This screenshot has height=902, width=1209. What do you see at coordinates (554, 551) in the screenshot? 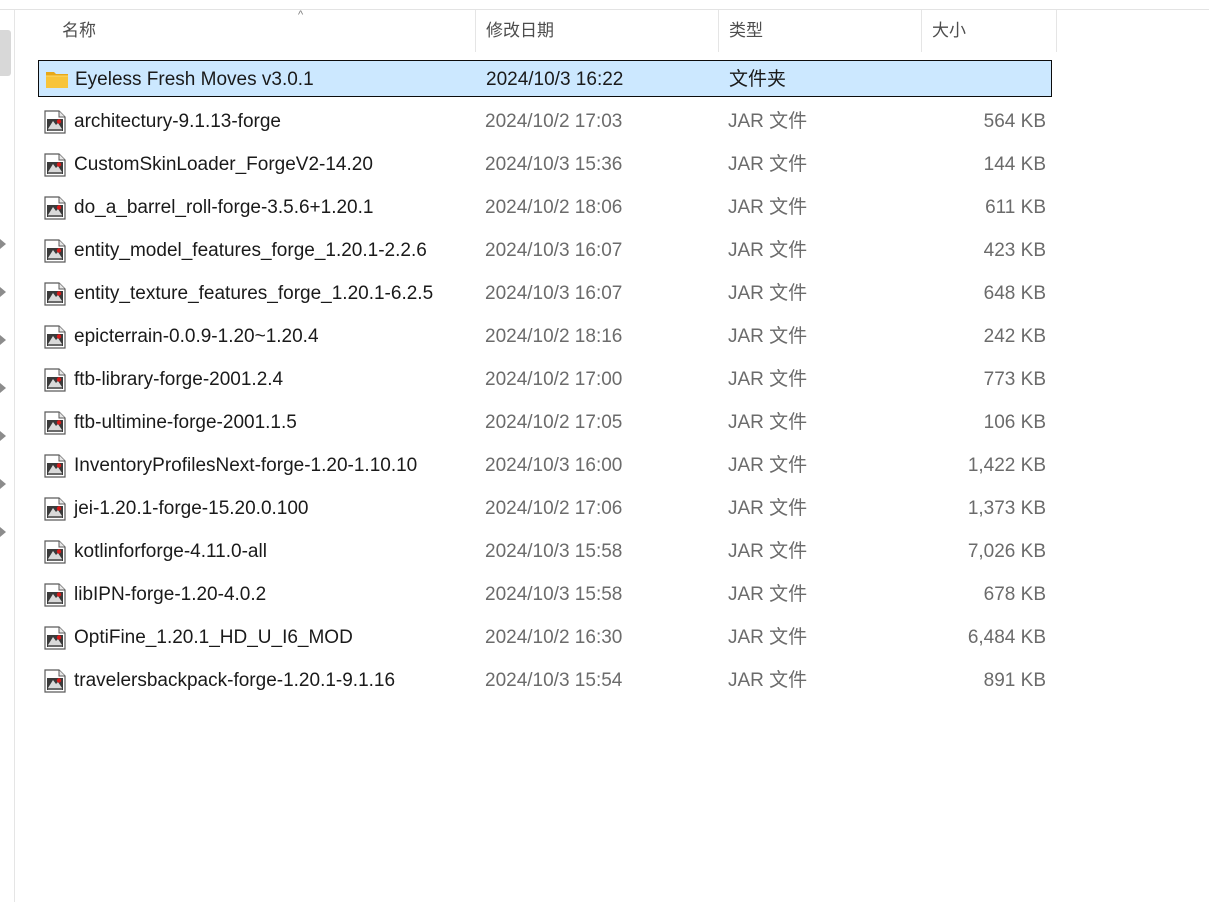
I see `file-modified-date: 2024/10/3 15:58` at bounding box center [554, 551].